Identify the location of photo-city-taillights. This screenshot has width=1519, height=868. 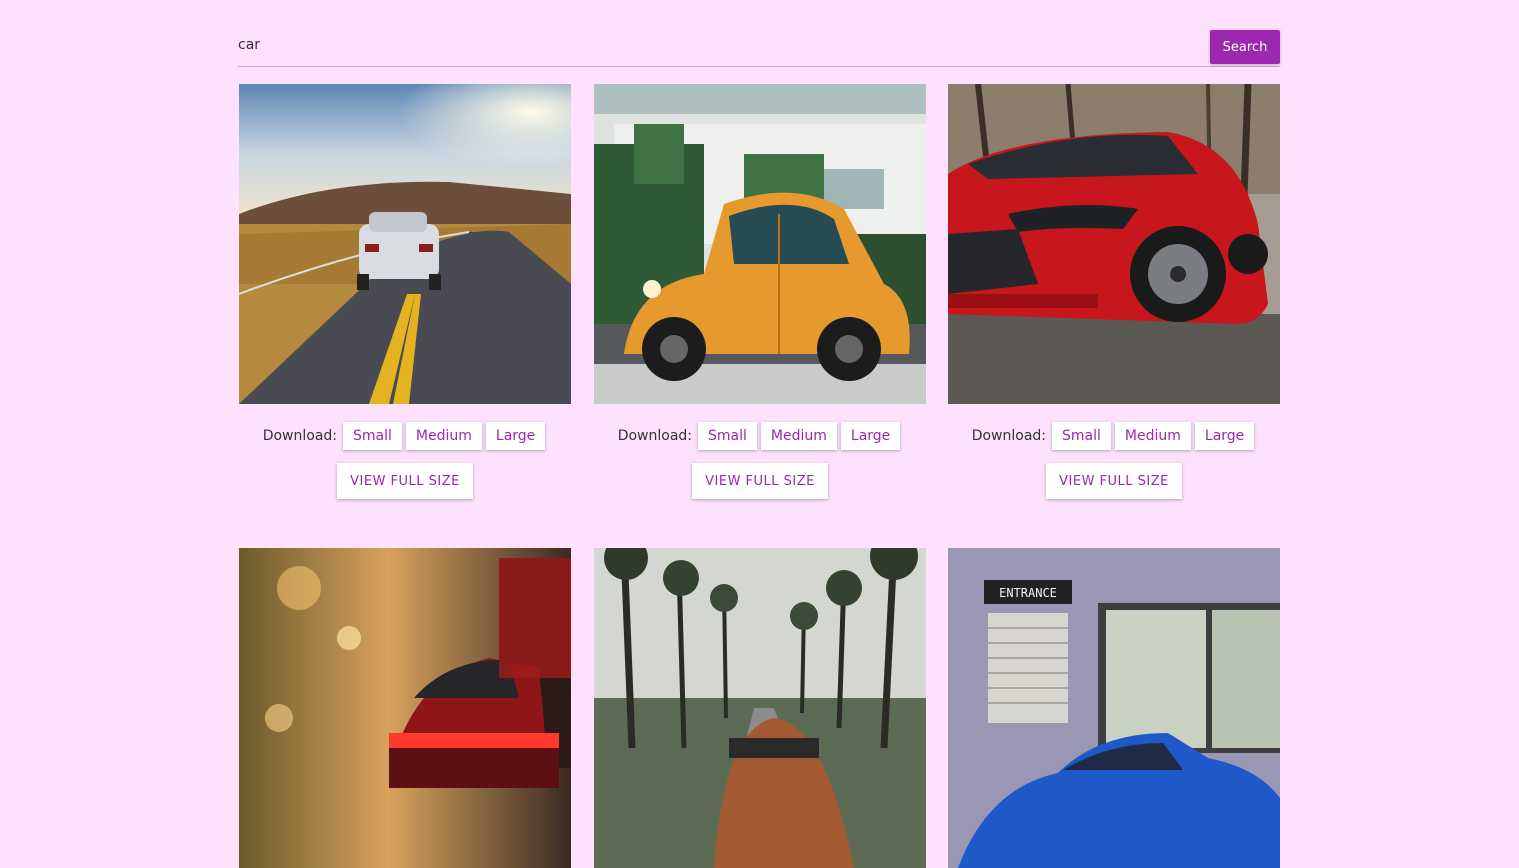
(405, 708).